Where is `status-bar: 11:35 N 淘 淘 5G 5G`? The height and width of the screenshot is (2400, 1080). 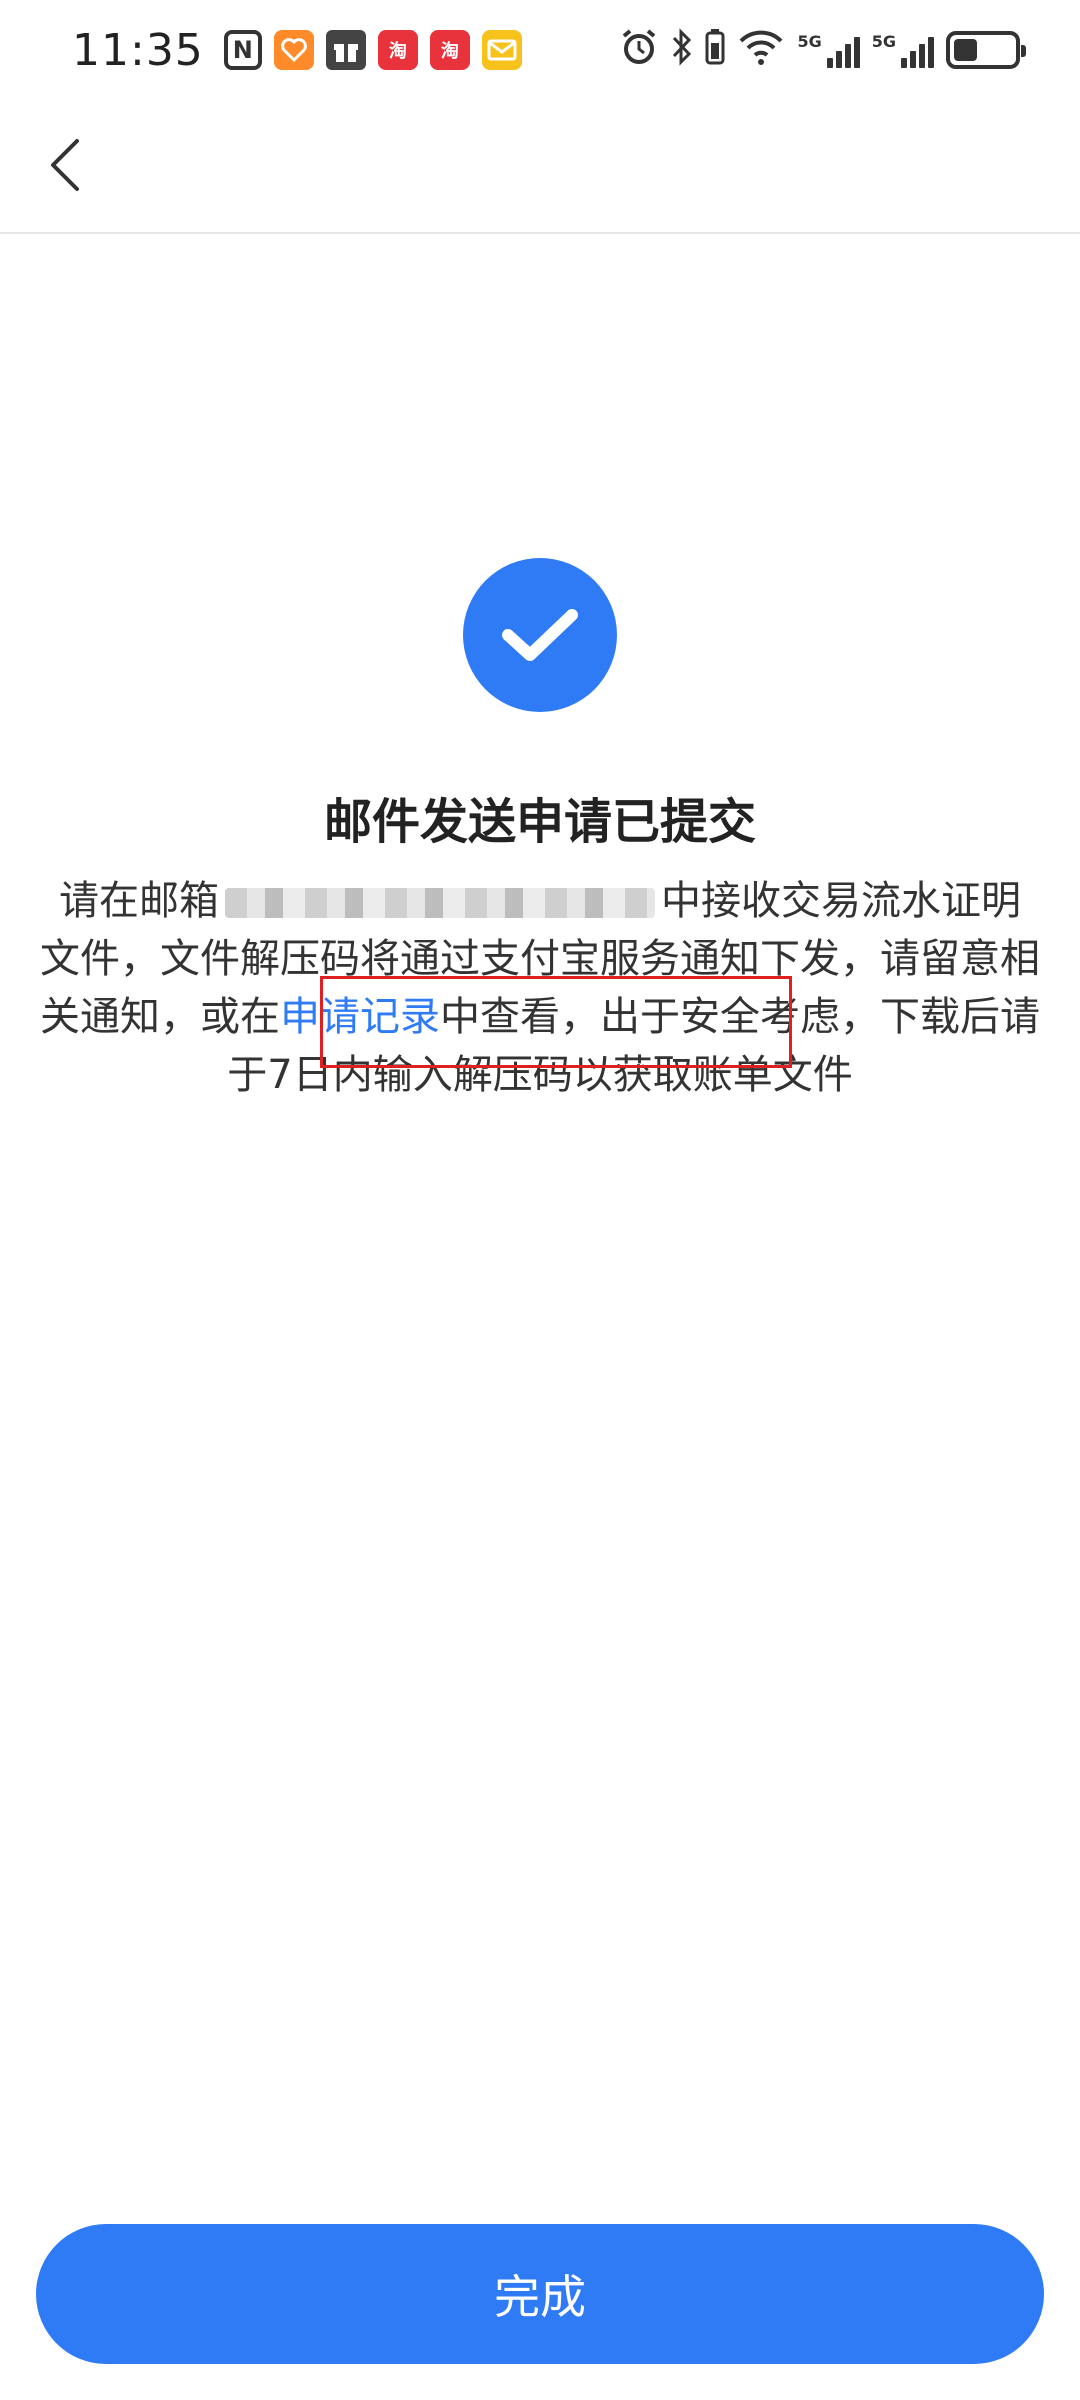
status-bar: 11:35 N 淘 淘 5G 5G is located at coordinates (540, 50).